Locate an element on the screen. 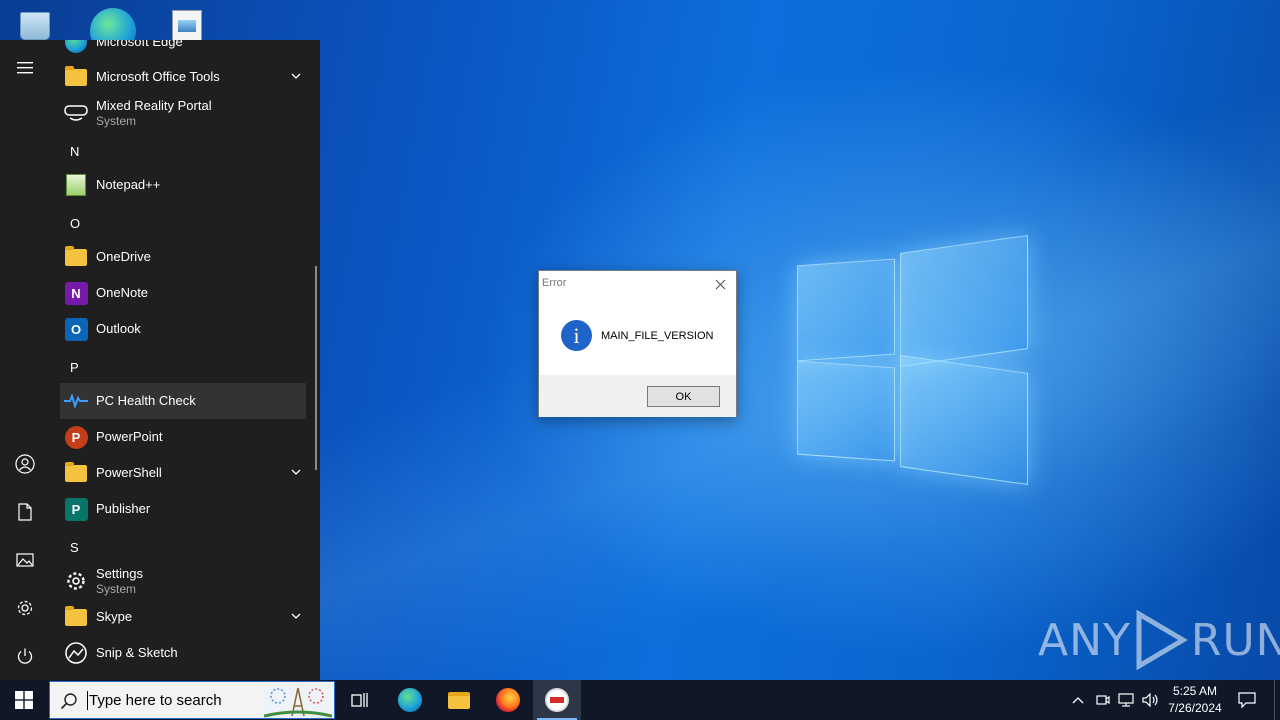 This screenshot has height=720, width=1280. app-microsoft-office-tools: Microsoft Office Tools is located at coordinates (183, 77).